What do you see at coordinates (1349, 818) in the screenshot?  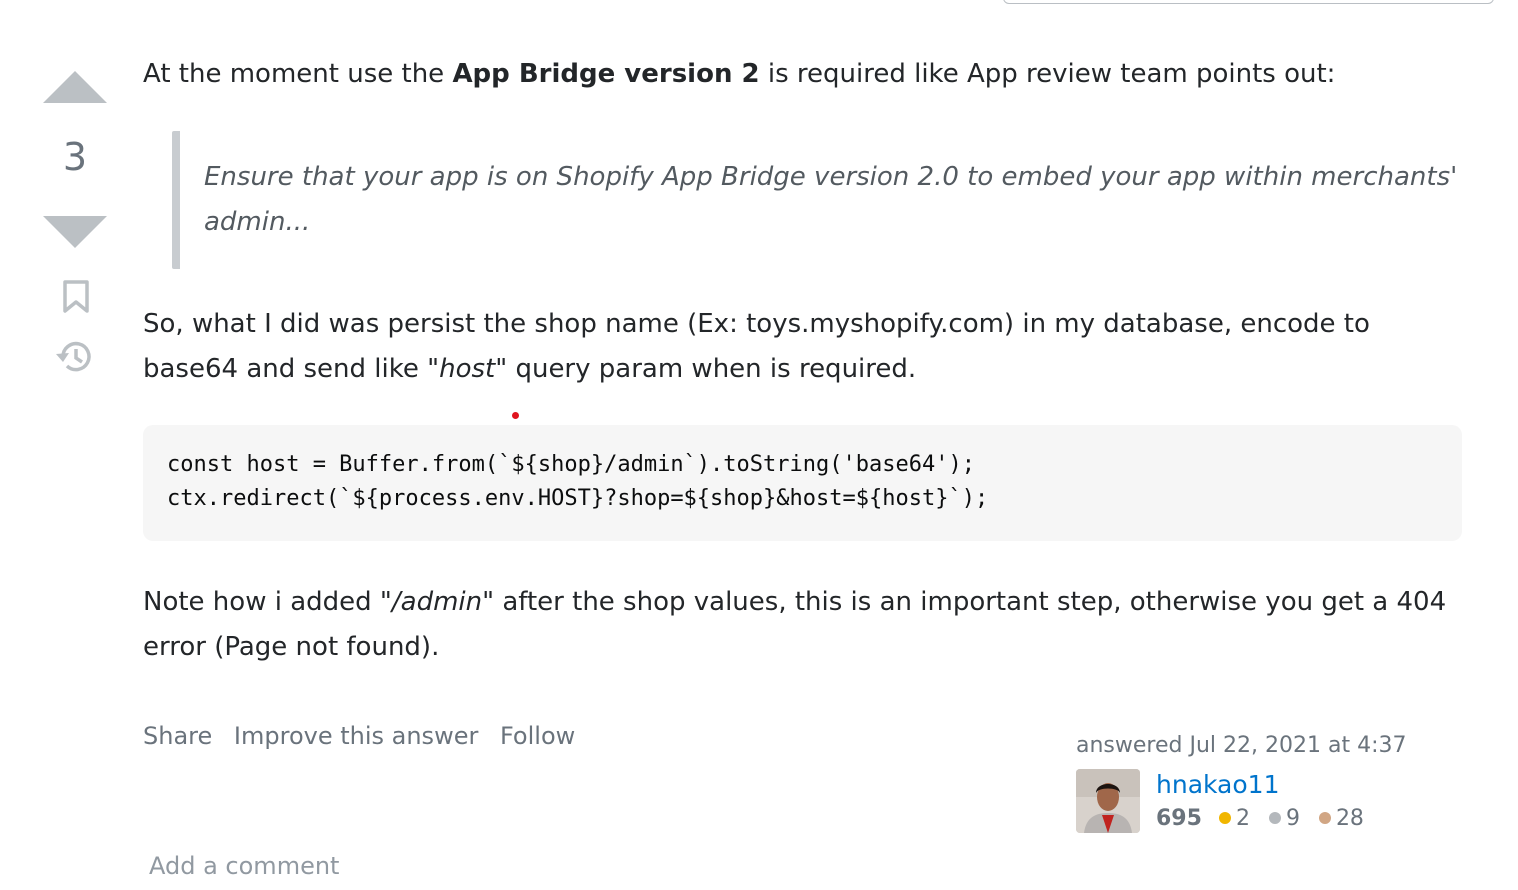 I see `bronze-badge-count: 28` at bounding box center [1349, 818].